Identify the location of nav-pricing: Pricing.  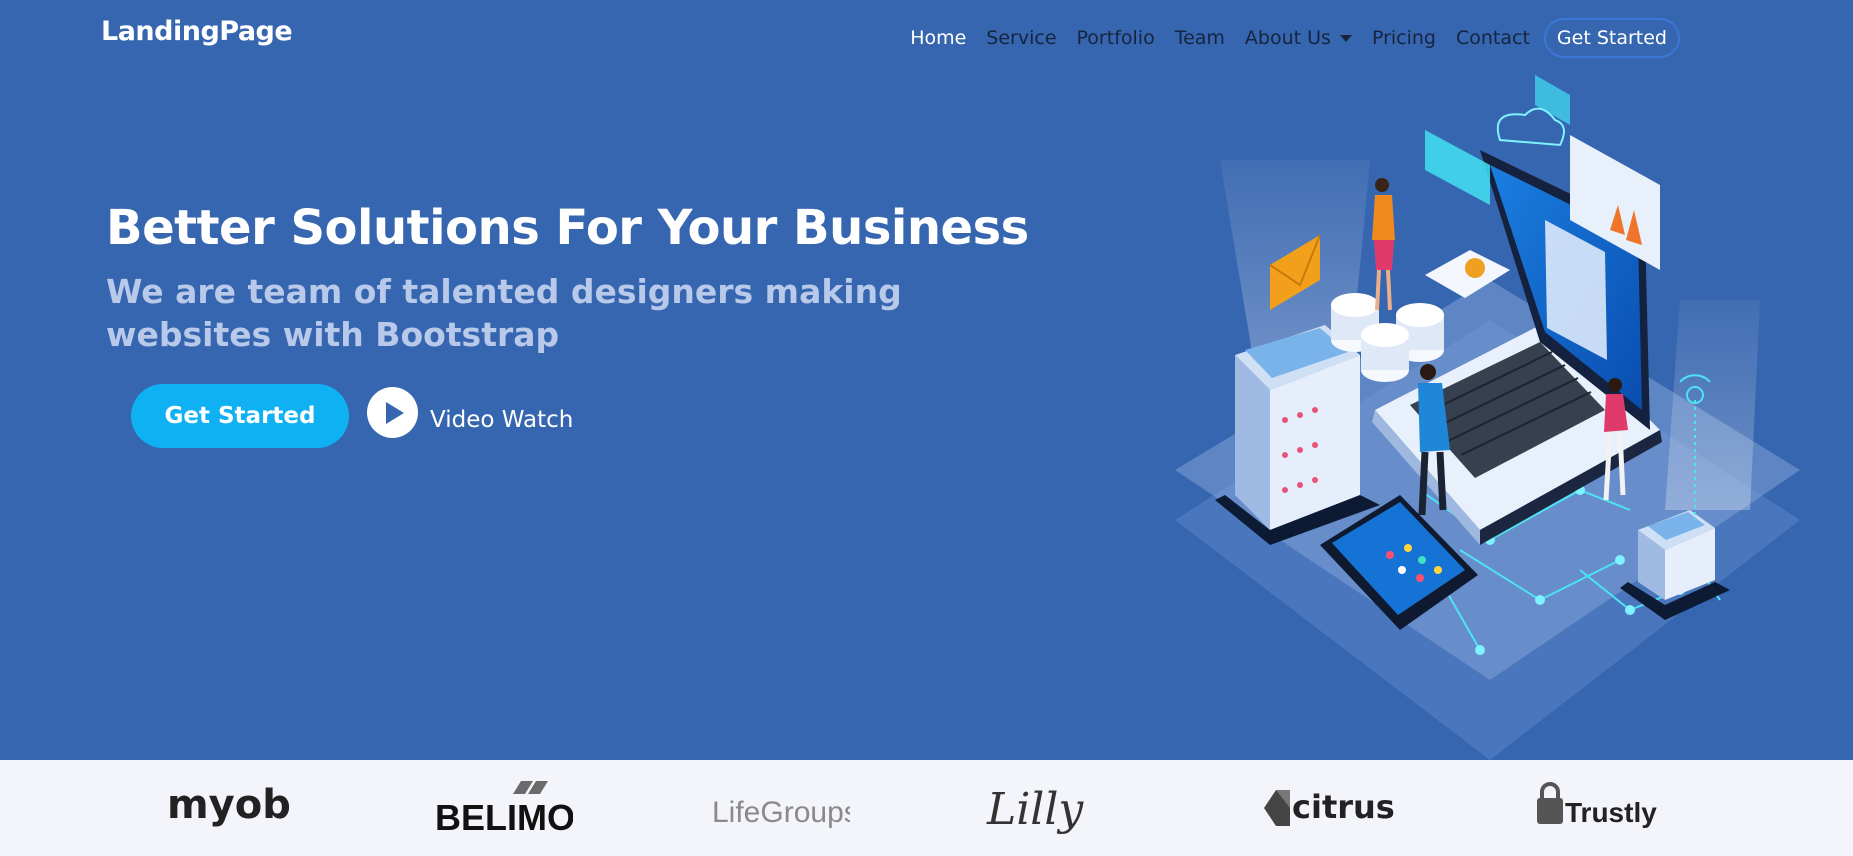
(1404, 38).